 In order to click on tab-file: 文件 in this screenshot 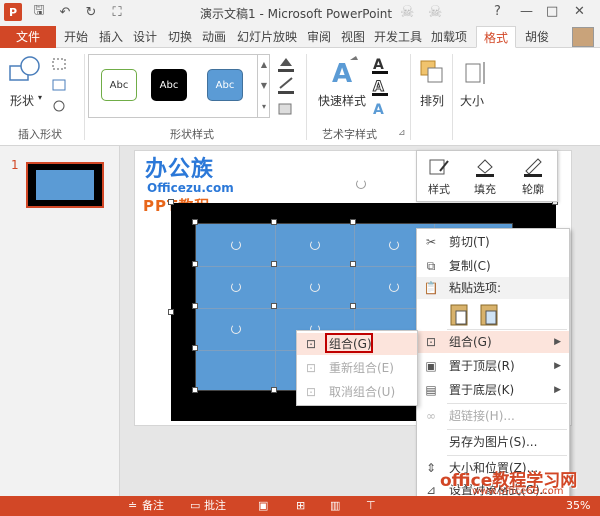, I will do `click(28, 37)`.